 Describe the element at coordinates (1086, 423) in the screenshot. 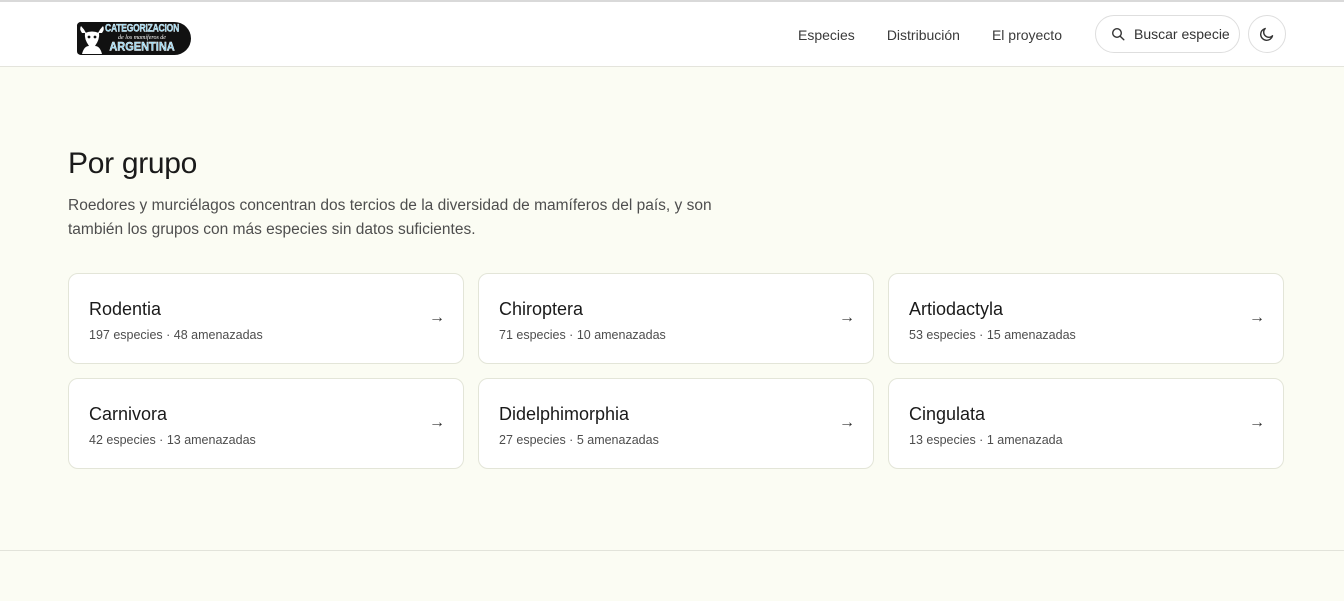

I see `group-card-cingulata: Cingulata 13 especies · 1 amenazada →` at that location.